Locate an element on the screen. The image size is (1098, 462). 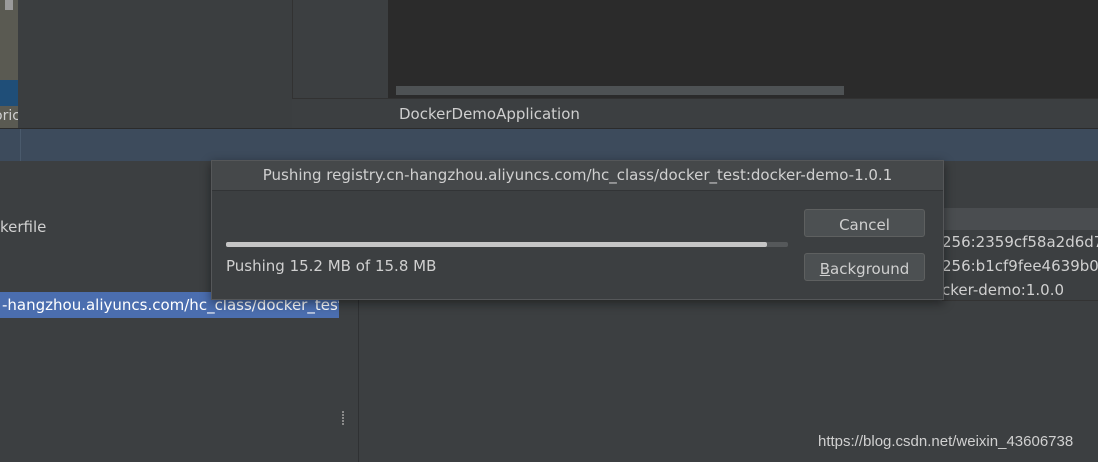
gutter-panel is located at coordinates (340, 49).